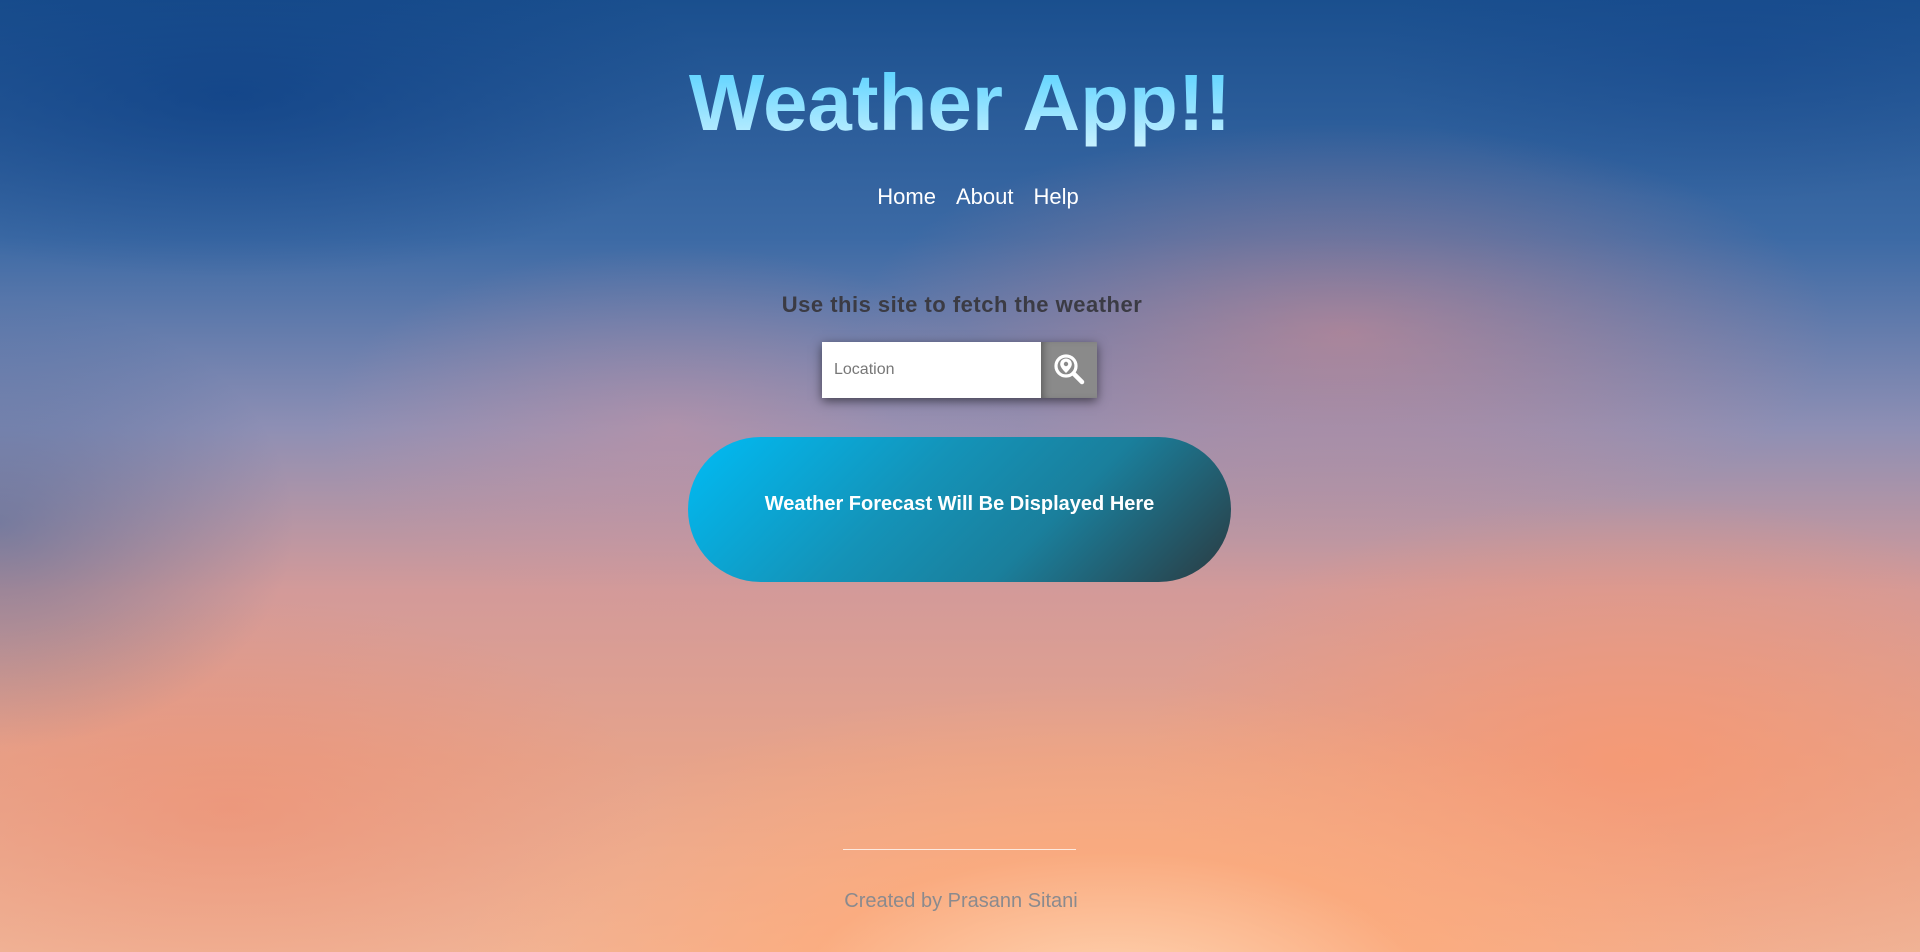 This screenshot has width=1920, height=952. I want to click on footer-divider, so click(959, 849).